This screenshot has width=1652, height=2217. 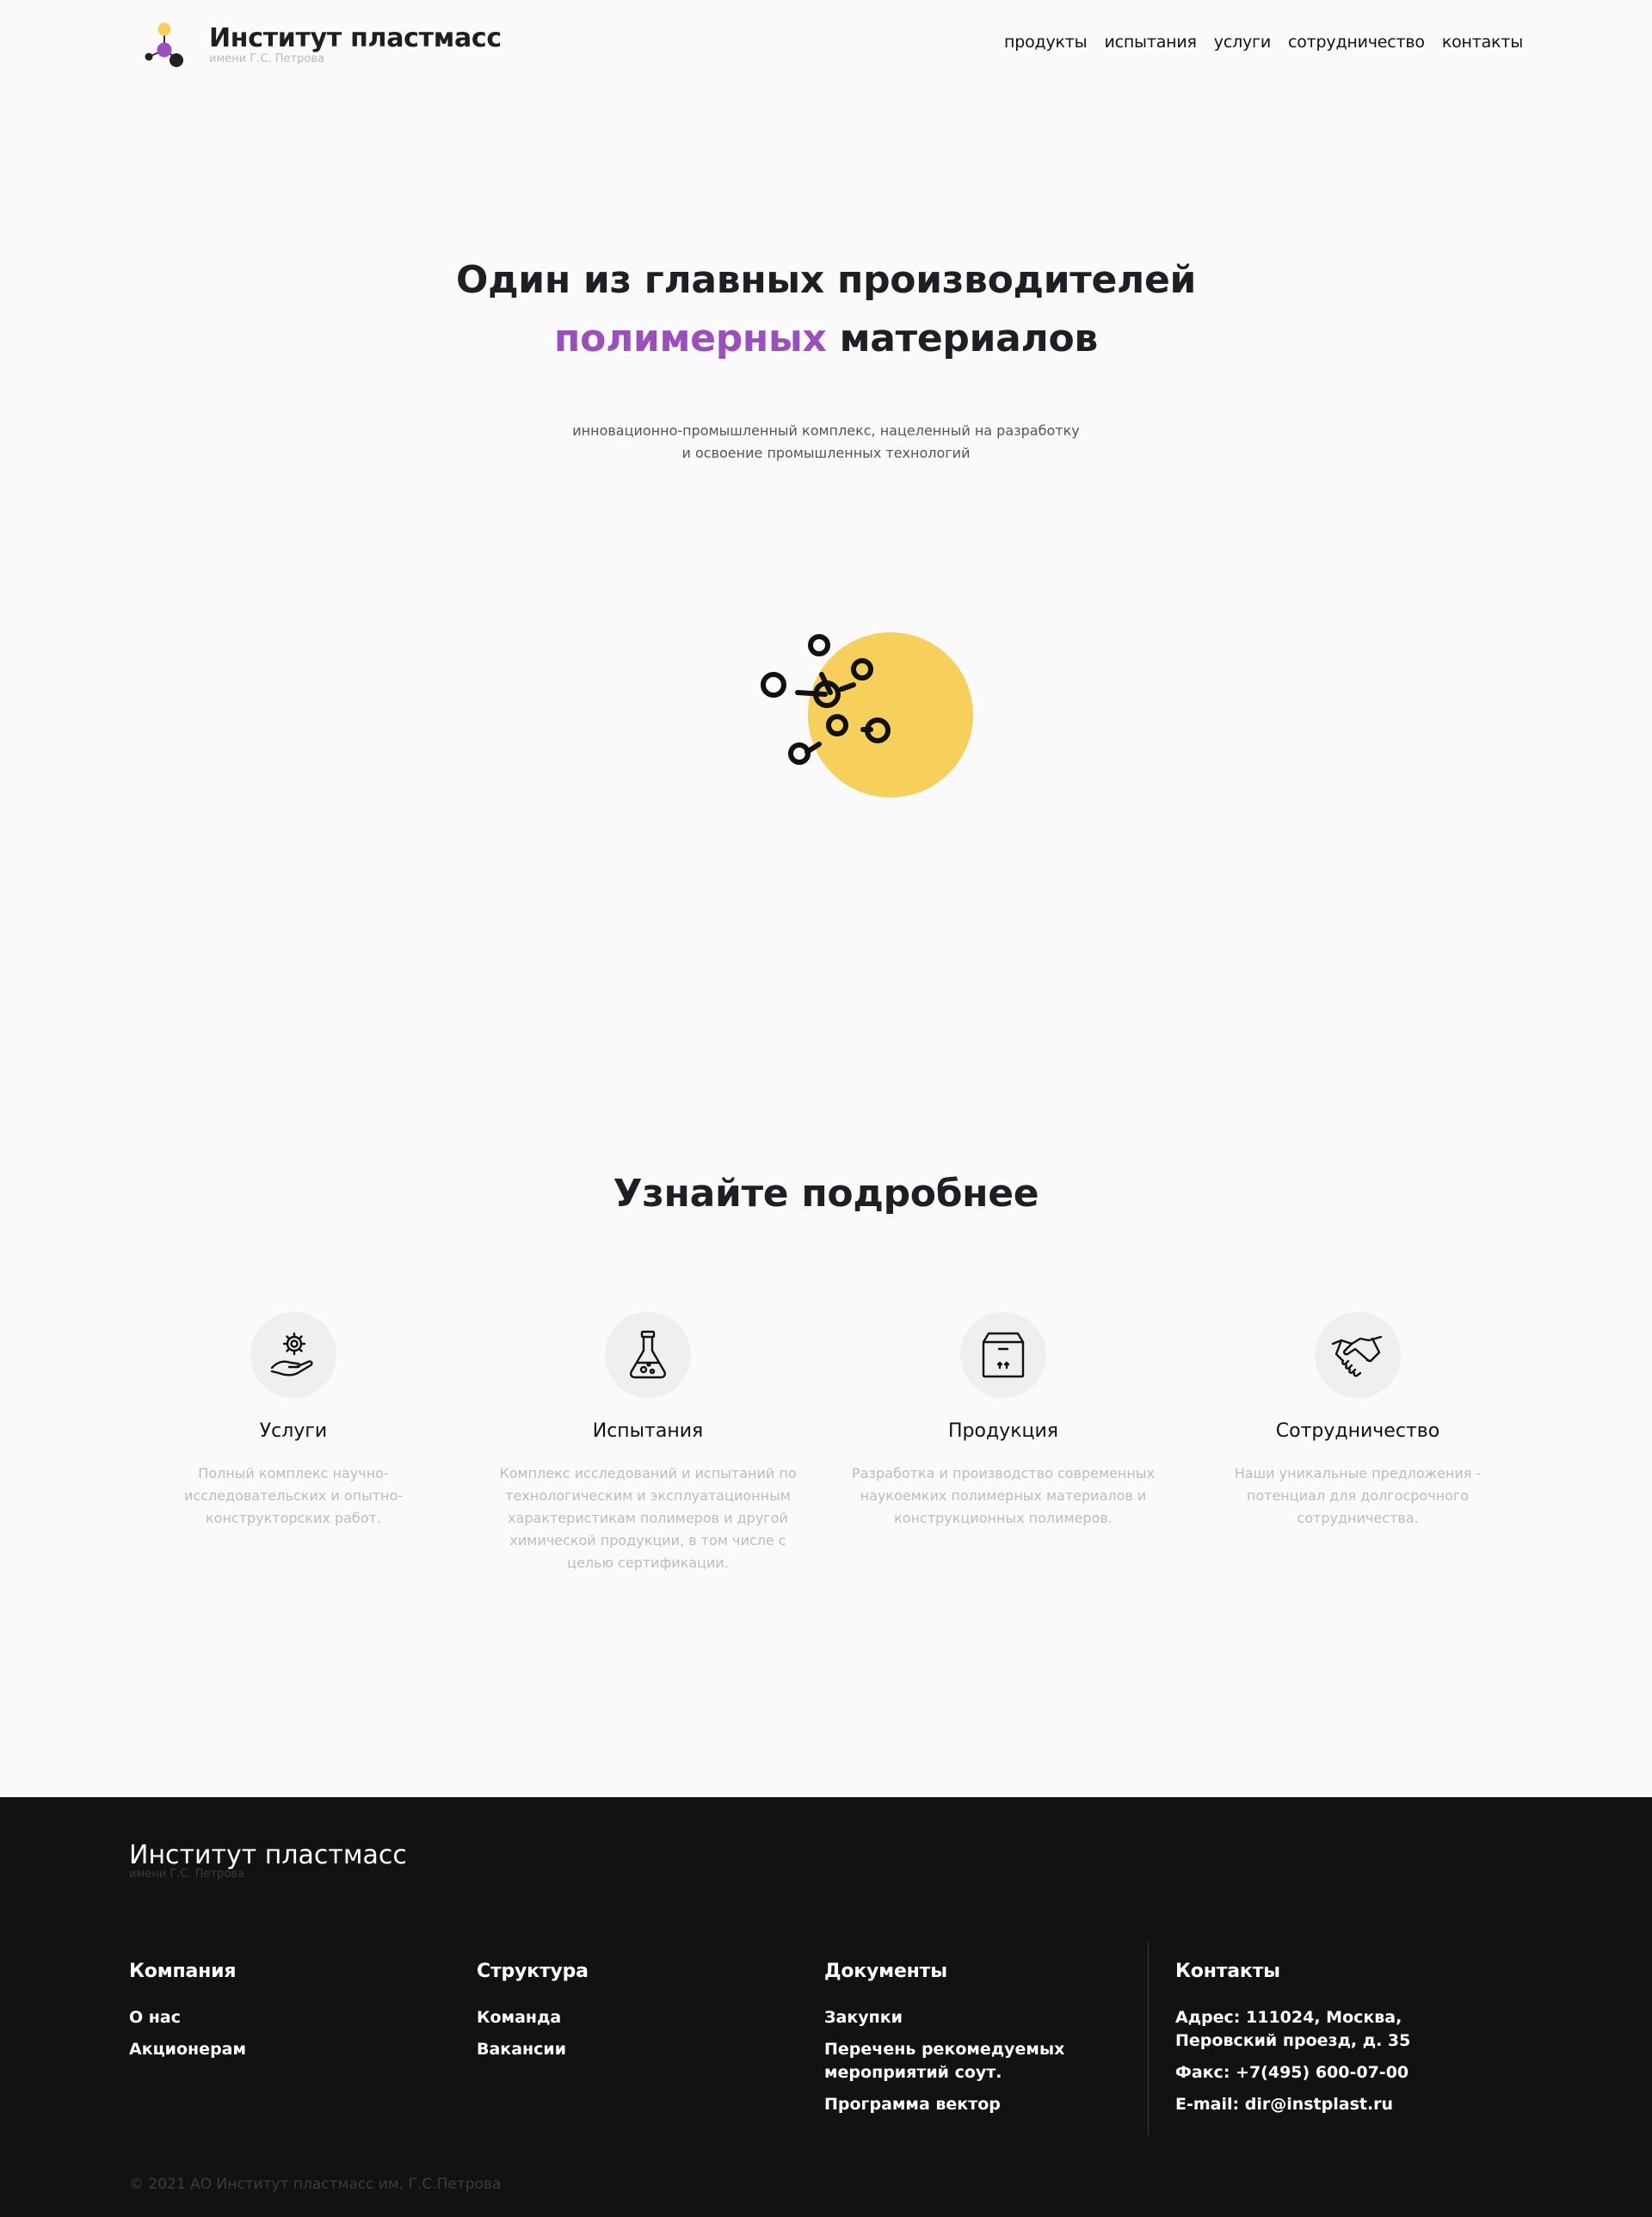 I want to click on footer-fax: Факс: +7(495) 600-07-00, so click(x=1334, y=2073).